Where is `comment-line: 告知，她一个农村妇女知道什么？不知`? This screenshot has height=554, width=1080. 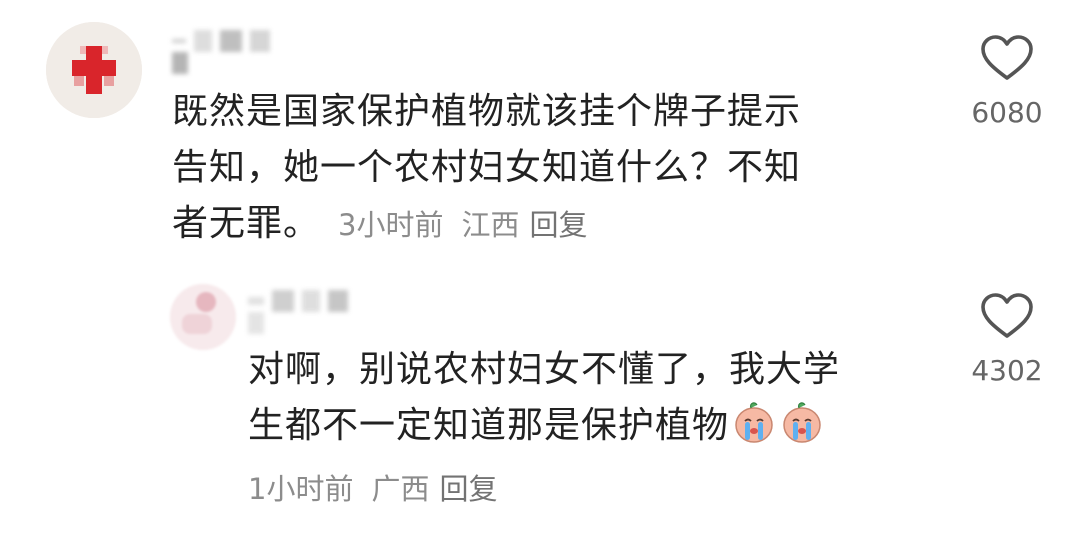 comment-line: 告知，她一个农村妇女知道什么？不知 is located at coordinates (487, 167).